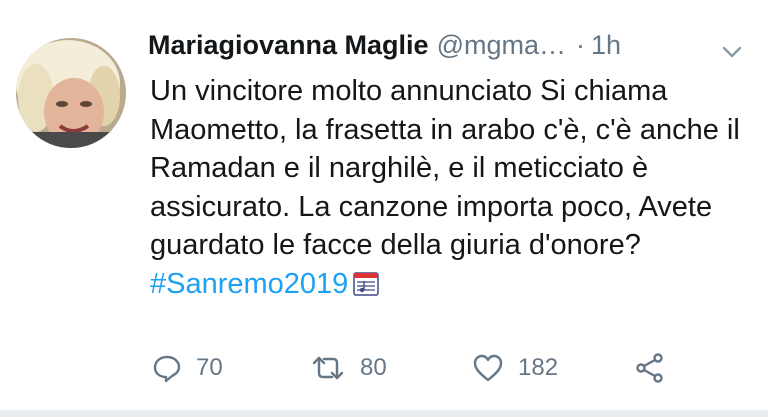 Image resolution: width=768 pixels, height=417 pixels. What do you see at coordinates (515, 368) in the screenshot?
I see `like-button: 182` at bounding box center [515, 368].